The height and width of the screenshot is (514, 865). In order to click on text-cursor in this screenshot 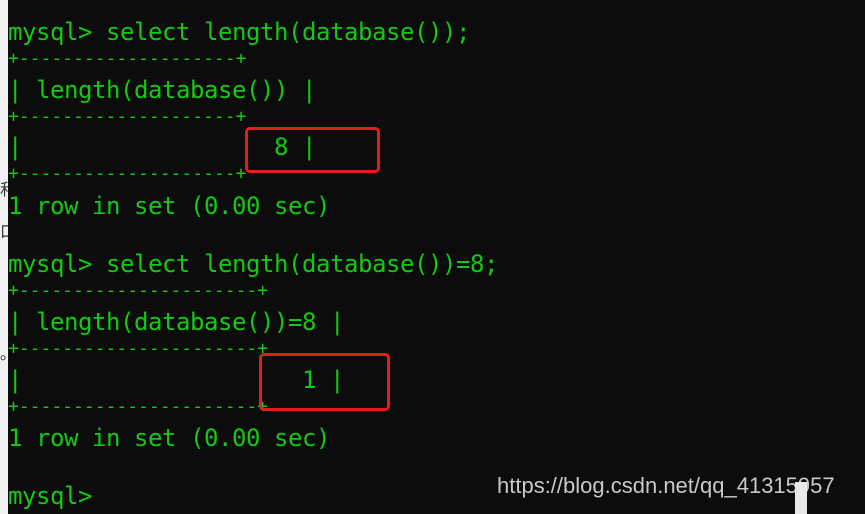, I will do `click(801, 498)`.